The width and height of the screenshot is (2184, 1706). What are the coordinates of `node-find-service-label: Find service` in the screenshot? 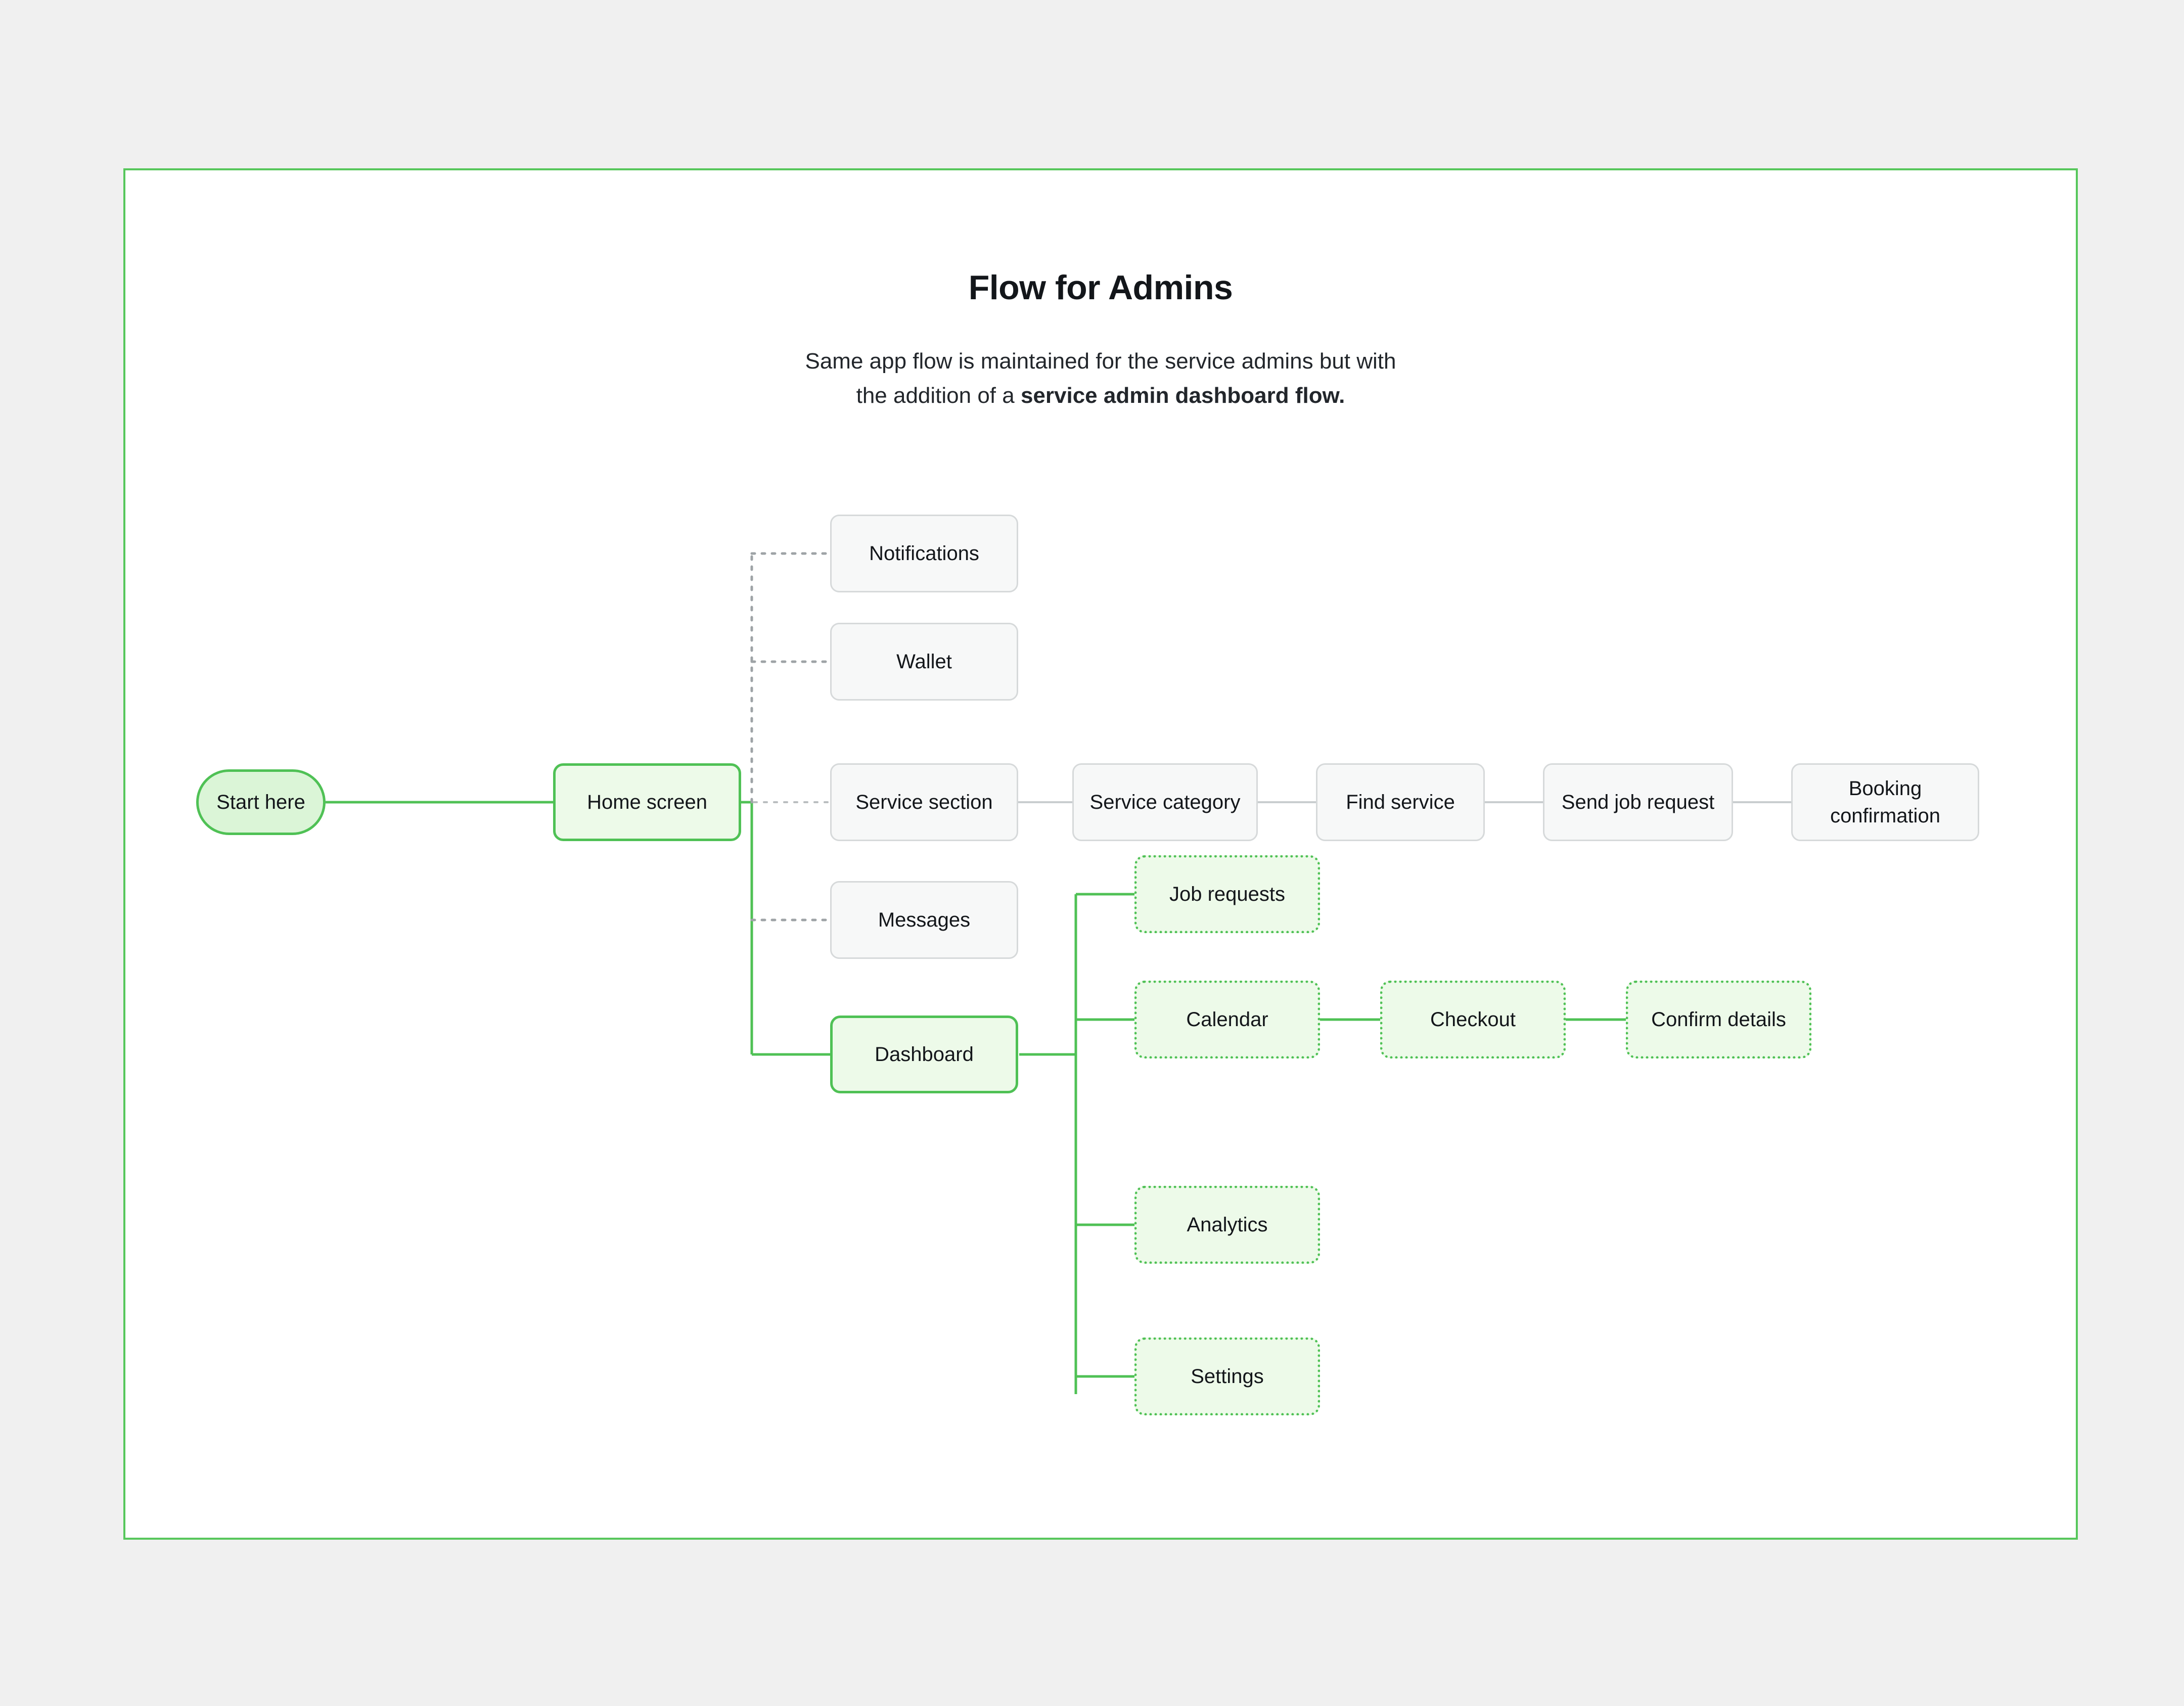 It's located at (1400, 802).